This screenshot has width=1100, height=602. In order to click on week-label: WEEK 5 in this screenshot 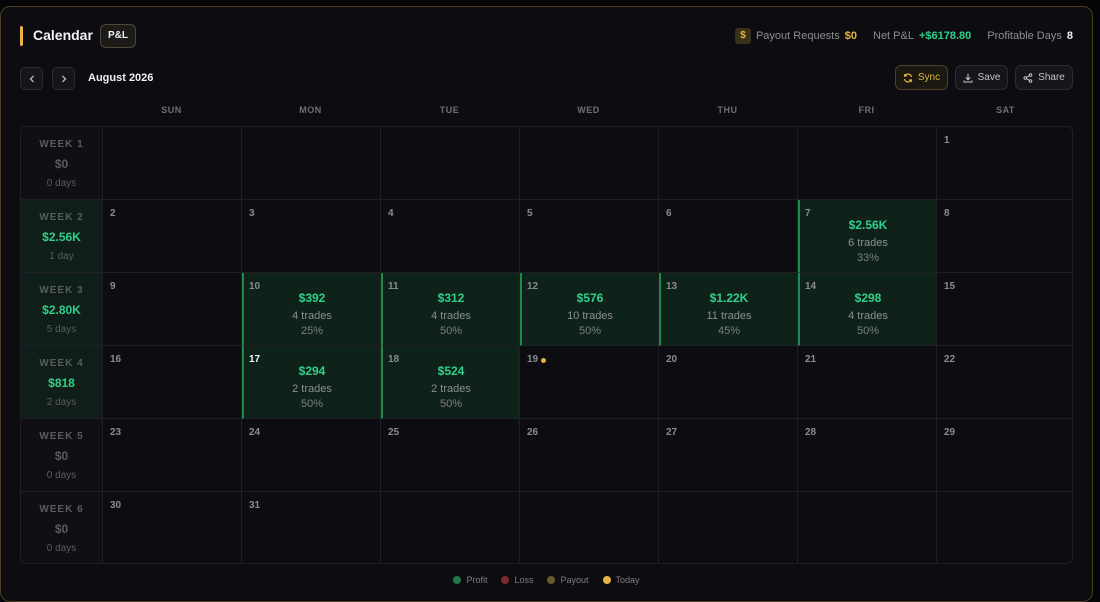, I will do `click(61, 436)`.